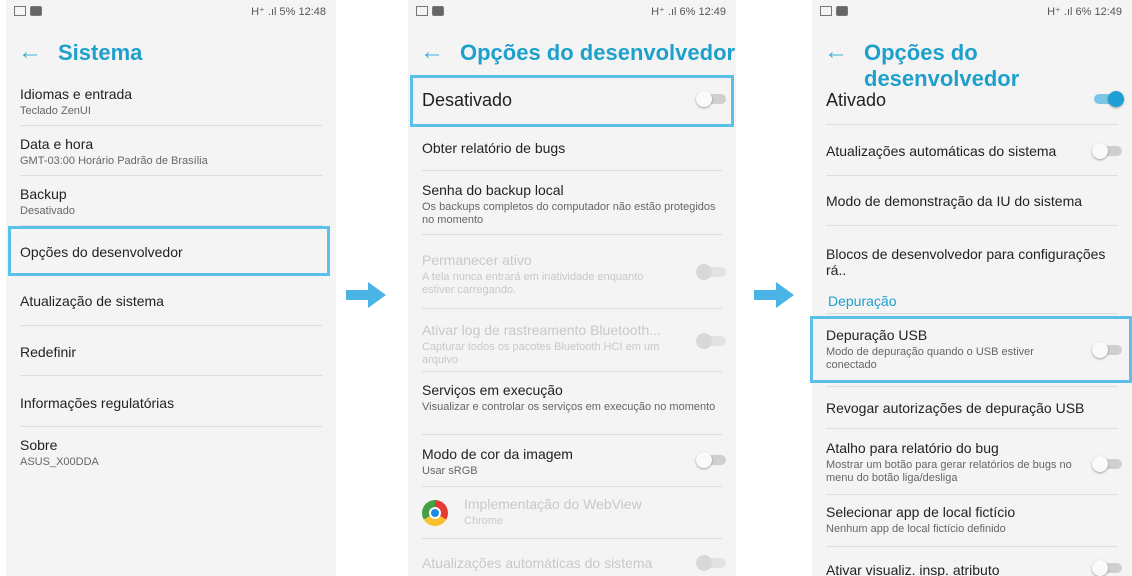 Image resolution: width=1132 pixels, height=576 pixels. What do you see at coordinates (171, 202) in the screenshot?
I see `list-item: Backup Desativado` at bounding box center [171, 202].